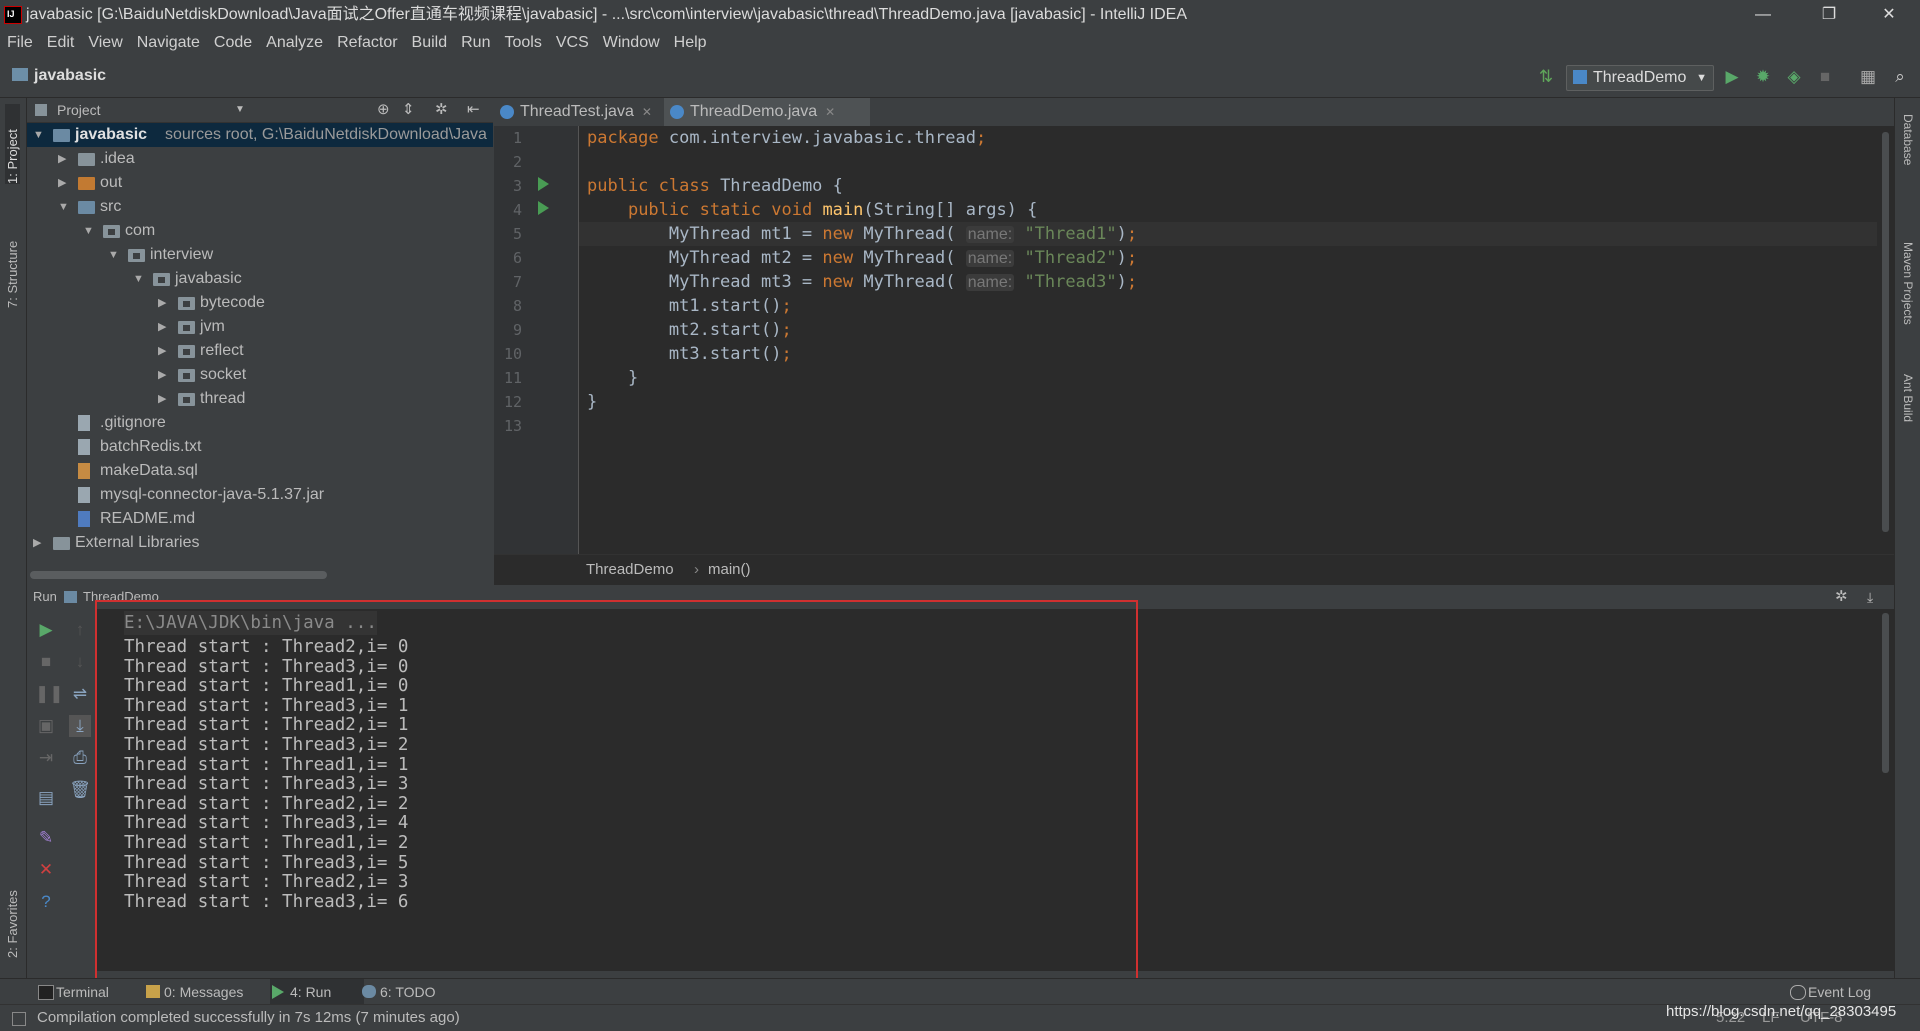  I want to click on tree-item-batchredis-txt: batchRedis.txt, so click(260, 447).